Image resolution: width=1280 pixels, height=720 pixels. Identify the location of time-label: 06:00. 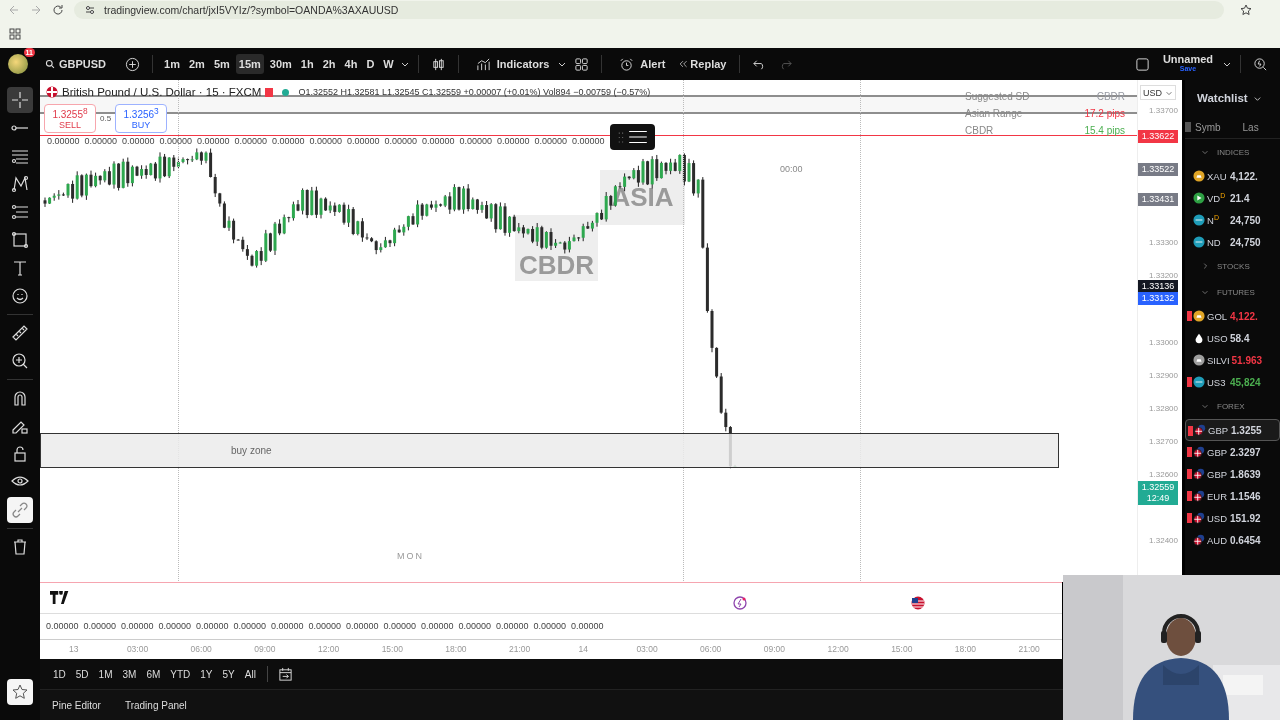
(711, 649).